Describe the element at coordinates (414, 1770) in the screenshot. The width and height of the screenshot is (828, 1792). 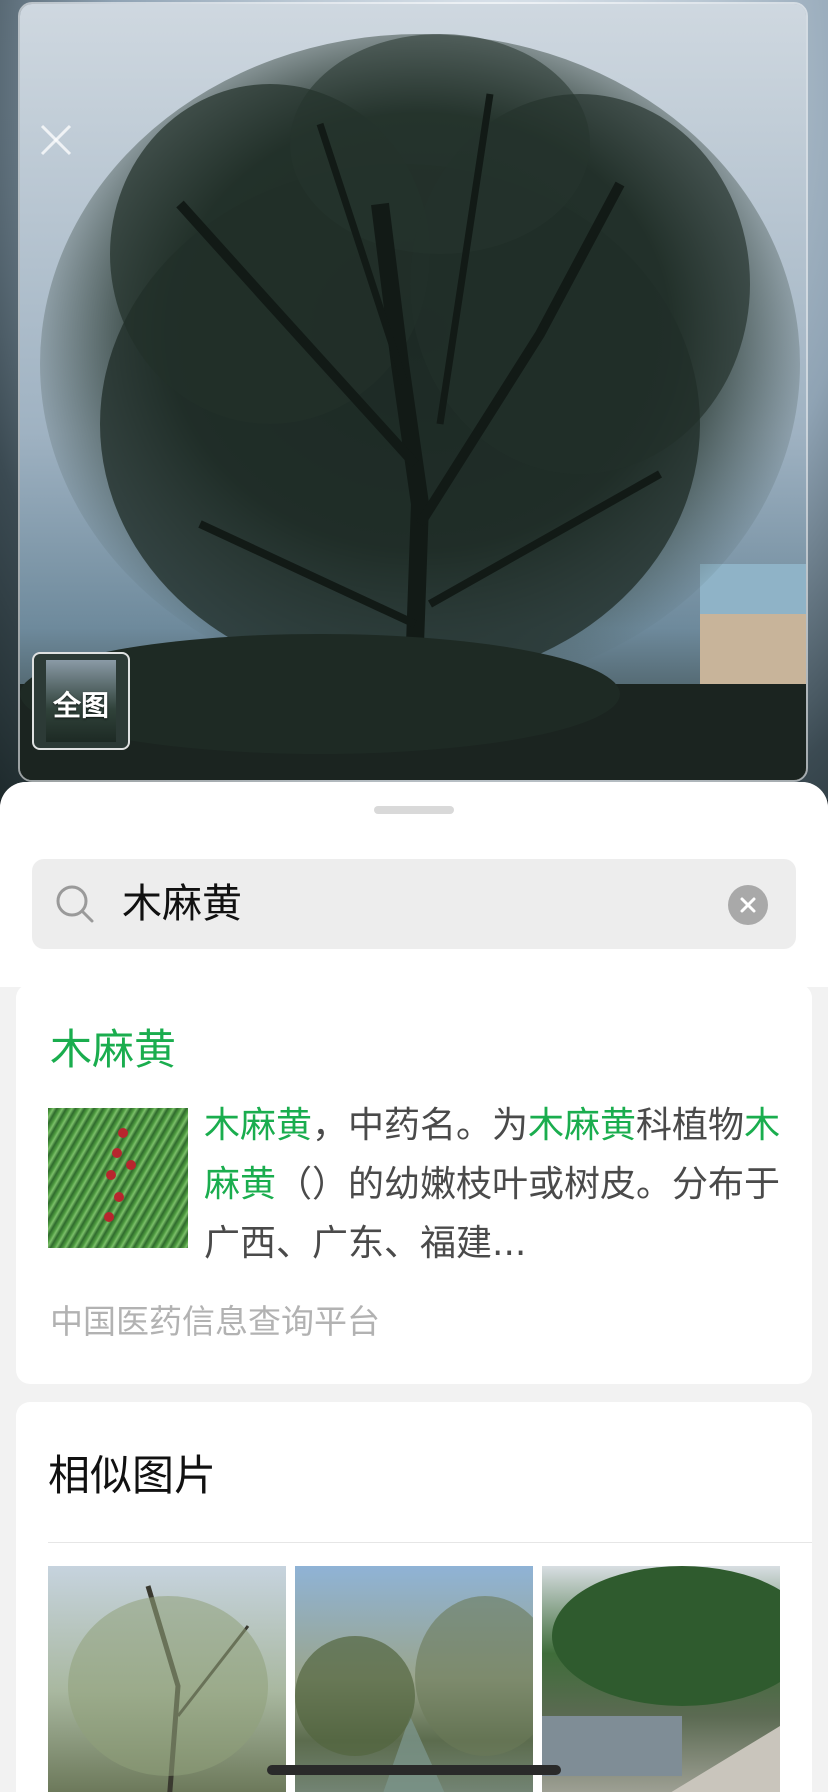
I see `home-indicator` at that location.